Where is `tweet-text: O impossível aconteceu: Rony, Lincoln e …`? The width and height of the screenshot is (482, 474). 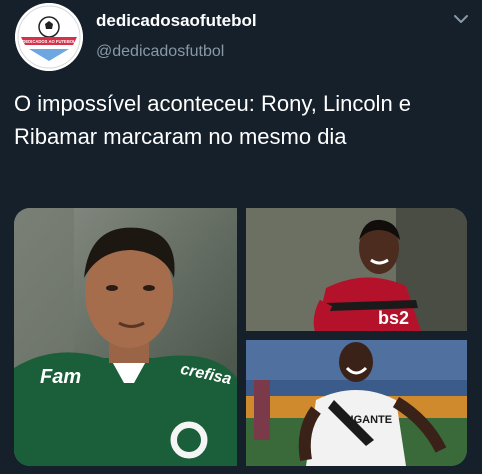 tweet-text: O impossível aconteceu: Rony, Lincoln e … is located at coordinates (213, 120).